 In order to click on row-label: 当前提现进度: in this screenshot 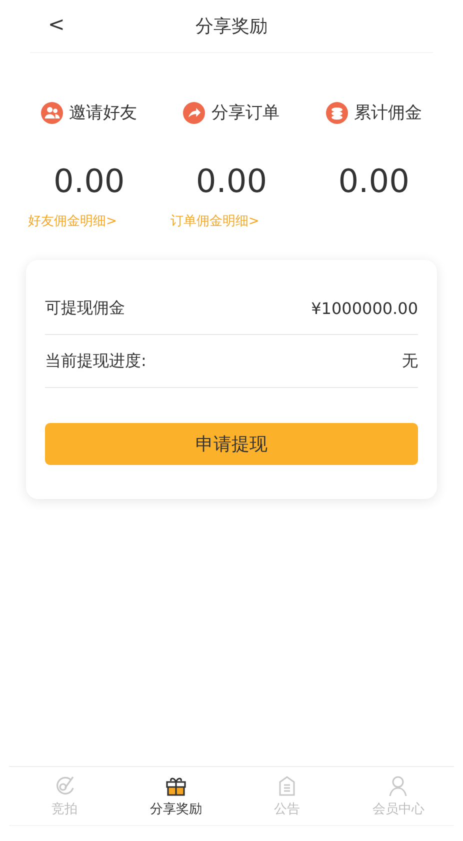, I will do `click(95, 361)`.